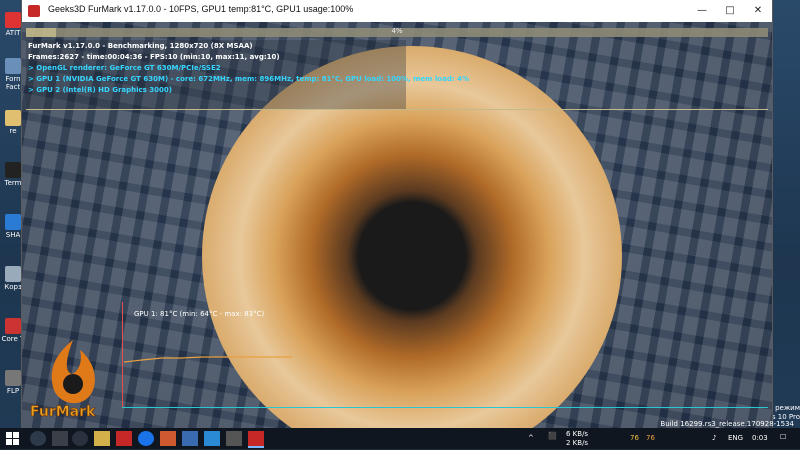 The width and height of the screenshot is (800, 450). What do you see at coordinates (735, 438) in the screenshot?
I see `language-indicator: ENG` at bounding box center [735, 438].